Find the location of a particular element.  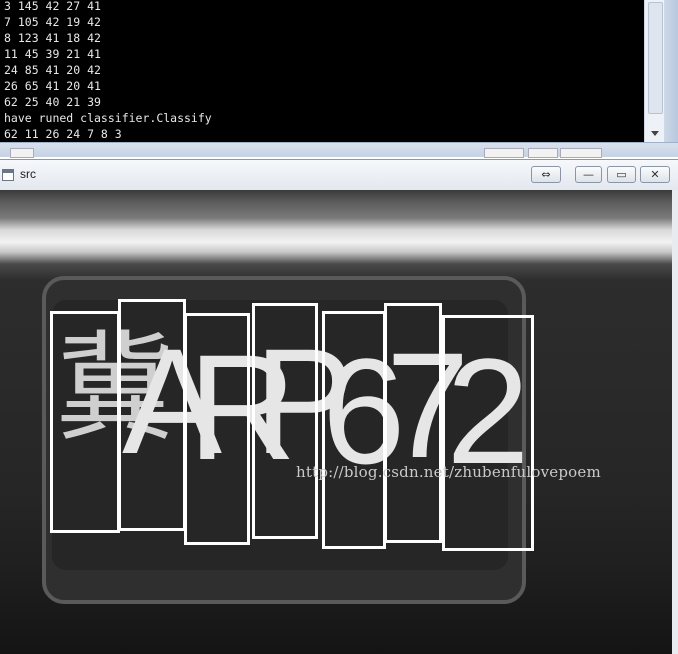

console-line: 26 65 41 20 41 is located at coordinates (52, 86).